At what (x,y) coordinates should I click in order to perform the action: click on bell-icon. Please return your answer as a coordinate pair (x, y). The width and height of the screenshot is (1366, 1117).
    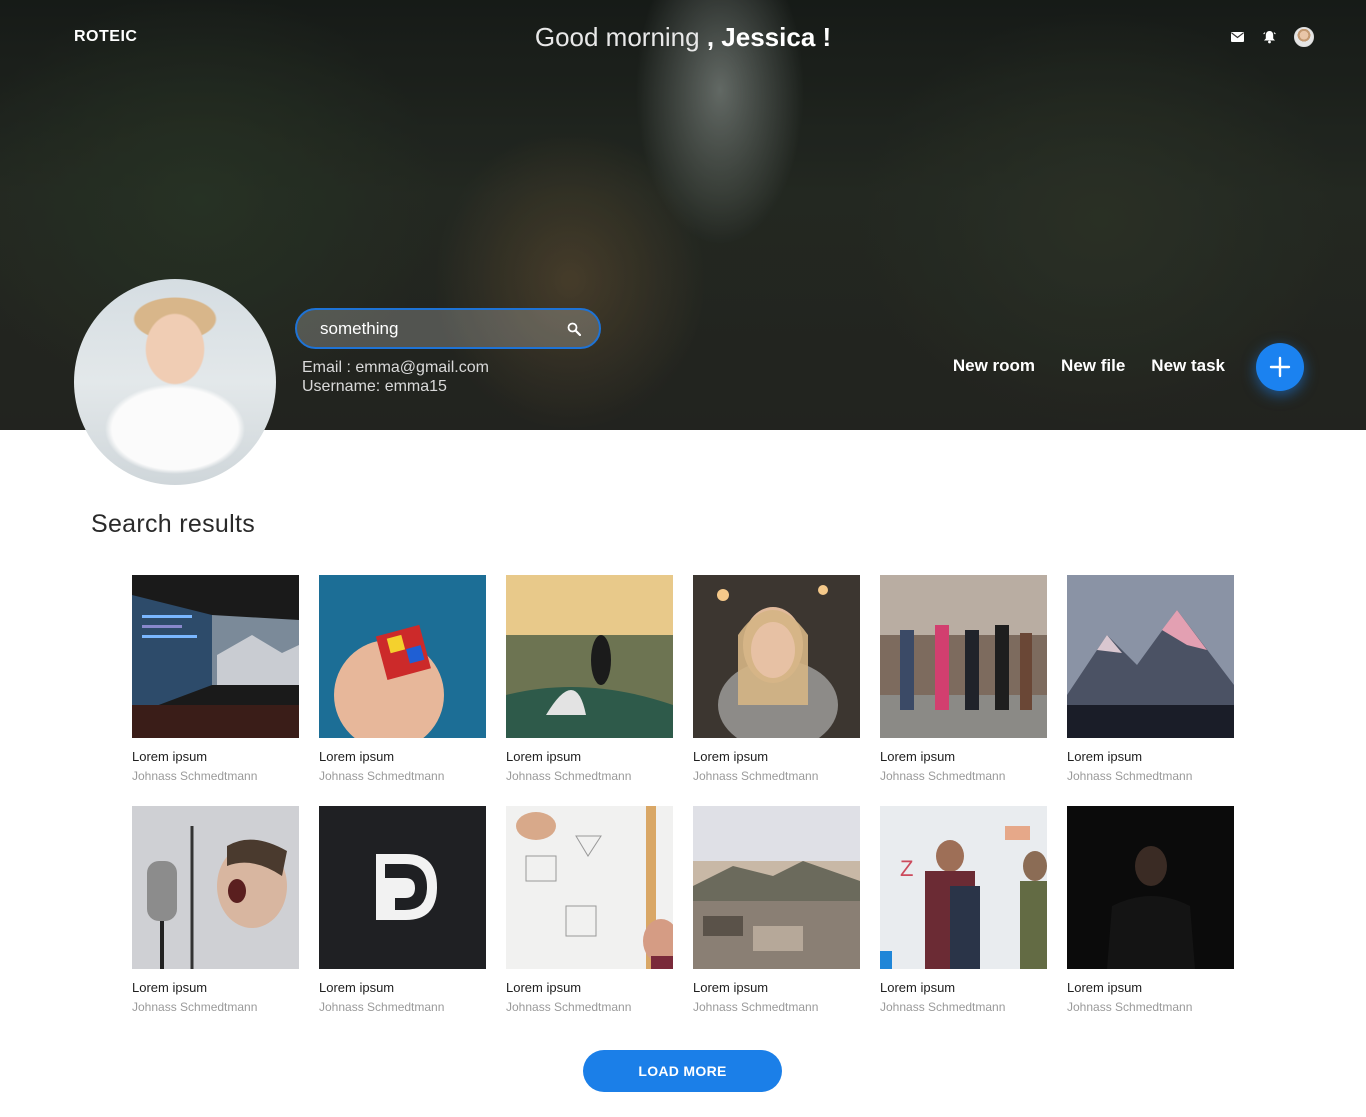
    Looking at the image, I should click on (1269, 37).